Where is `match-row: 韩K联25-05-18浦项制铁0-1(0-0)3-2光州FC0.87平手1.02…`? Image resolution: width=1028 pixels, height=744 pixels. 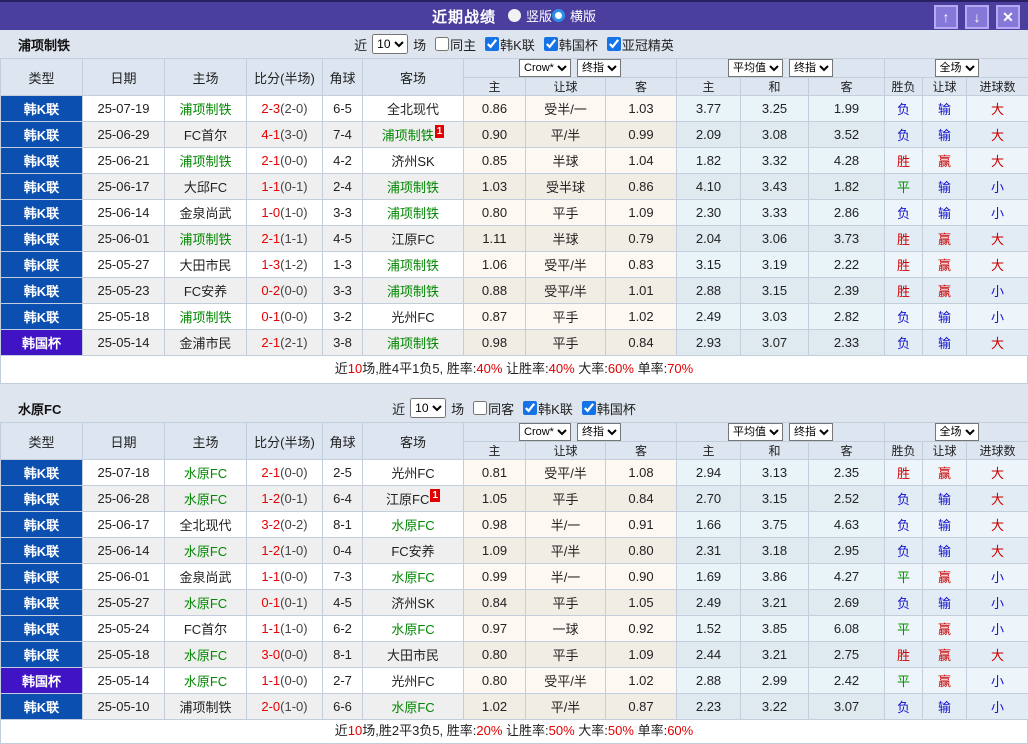 match-row: 韩K联25-05-18浦项制铁0-1(0-0)3-2光州FC0.87平手1.02… is located at coordinates (514, 317).